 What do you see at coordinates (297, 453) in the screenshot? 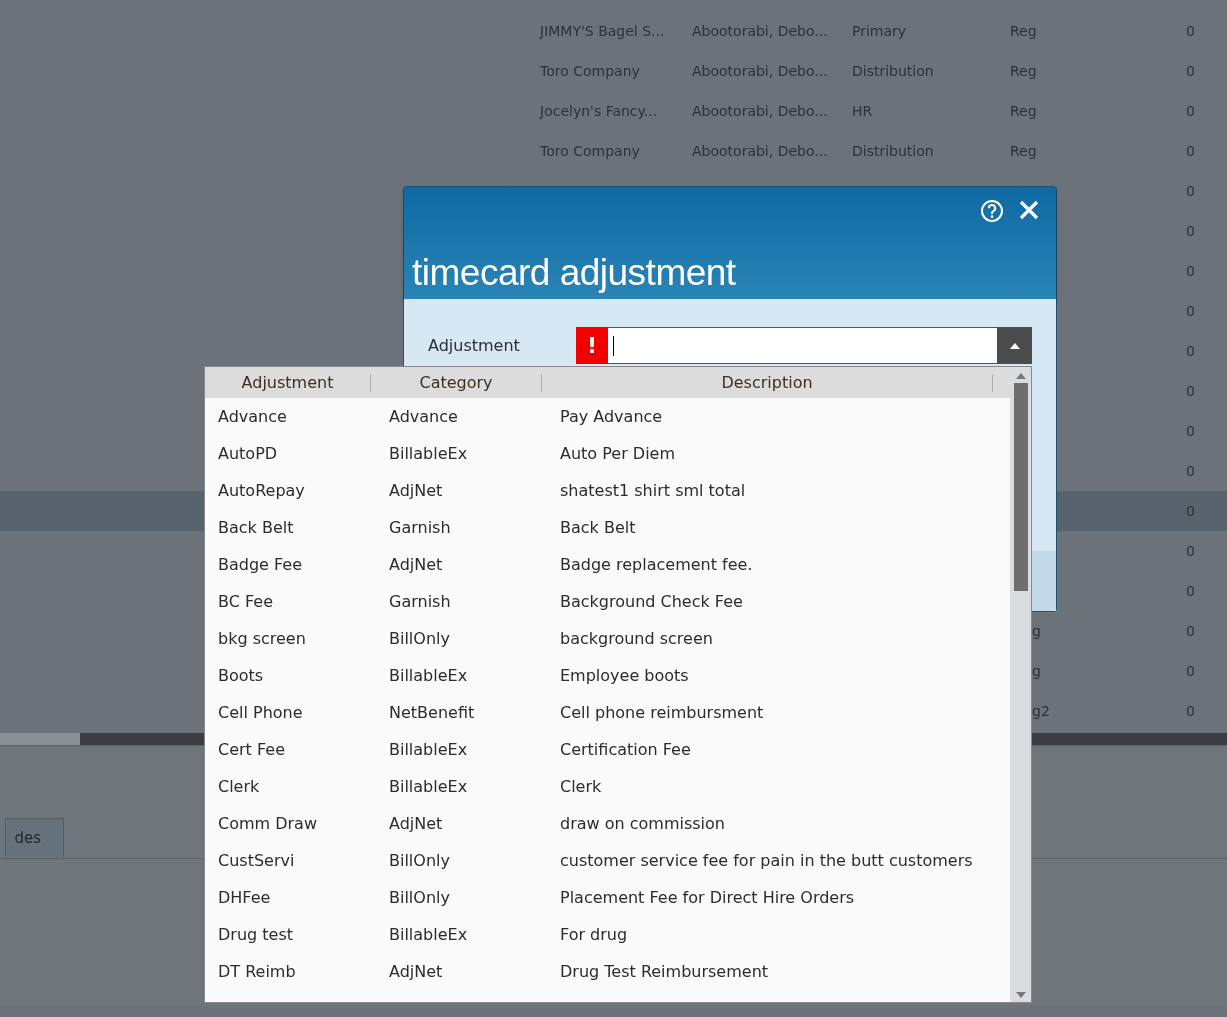
I see `list-cell: AutoPD` at bounding box center [297, 453].